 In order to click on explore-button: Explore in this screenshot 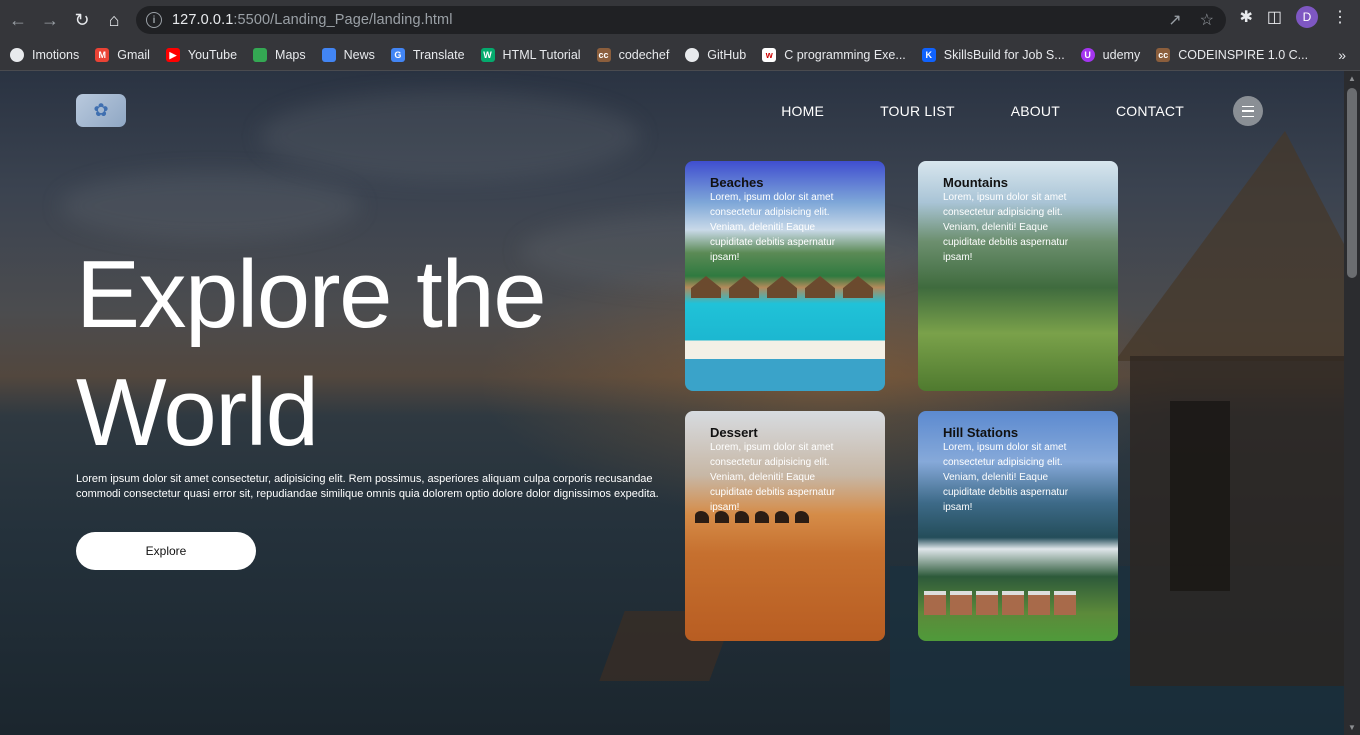, I will do `click(166, 551)`.